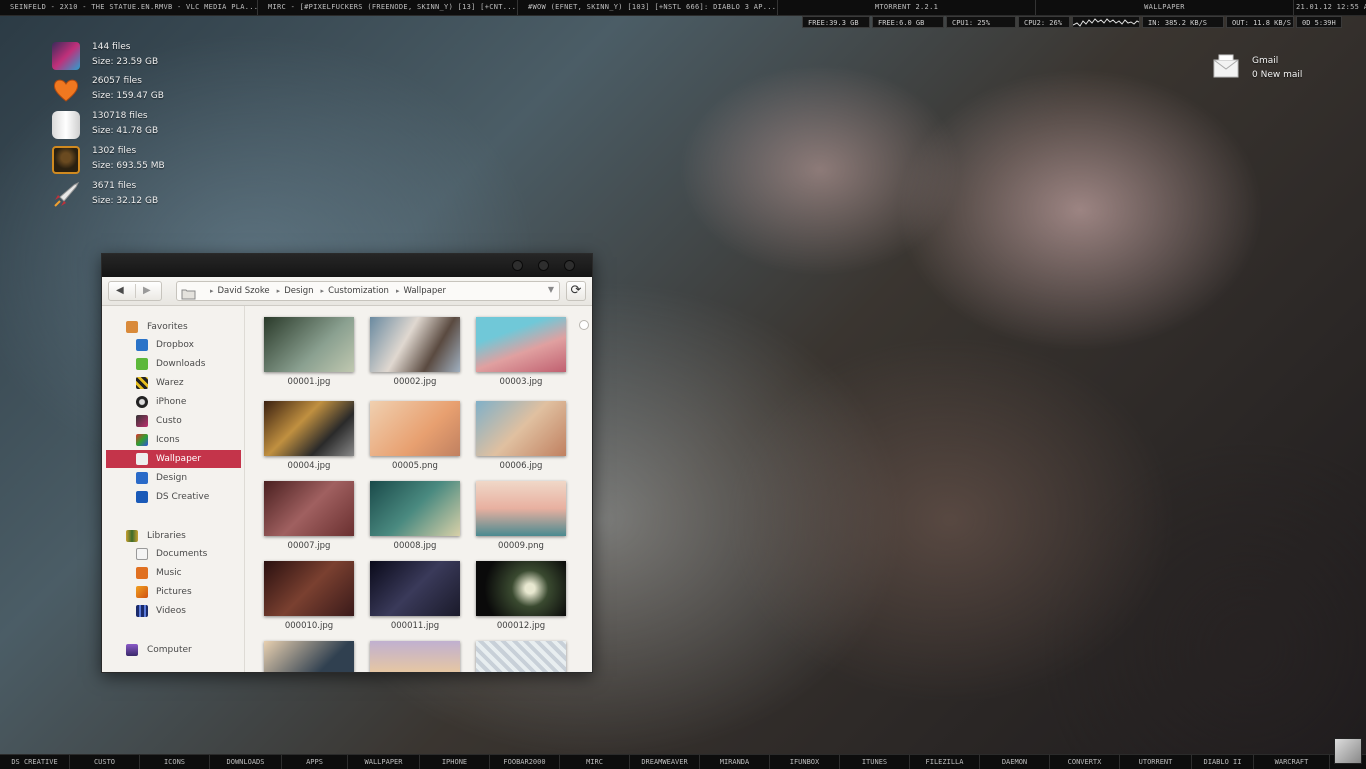  Describe the element at coordinates (35, 762) in the screenshot. I see `launcher-ds-creative: DS CREATIVE` at that location.